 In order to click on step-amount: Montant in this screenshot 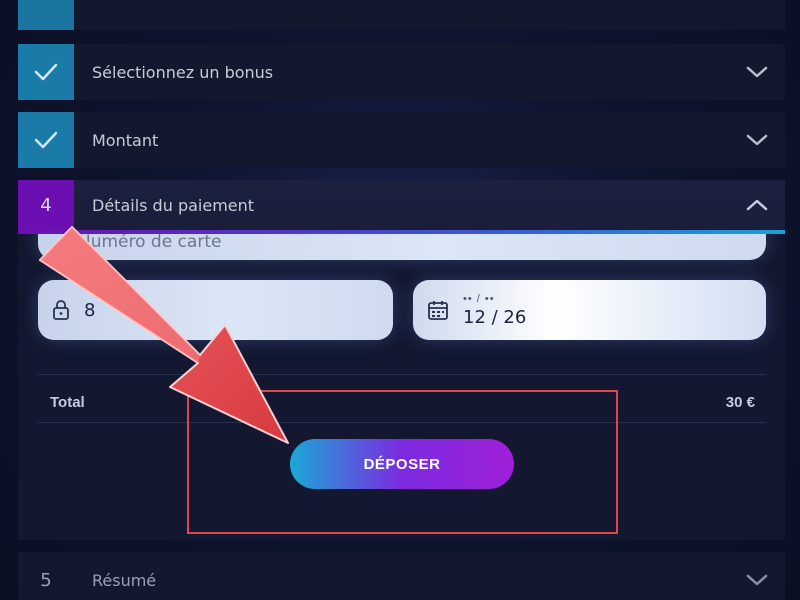, I will do `click(401, 140)`.